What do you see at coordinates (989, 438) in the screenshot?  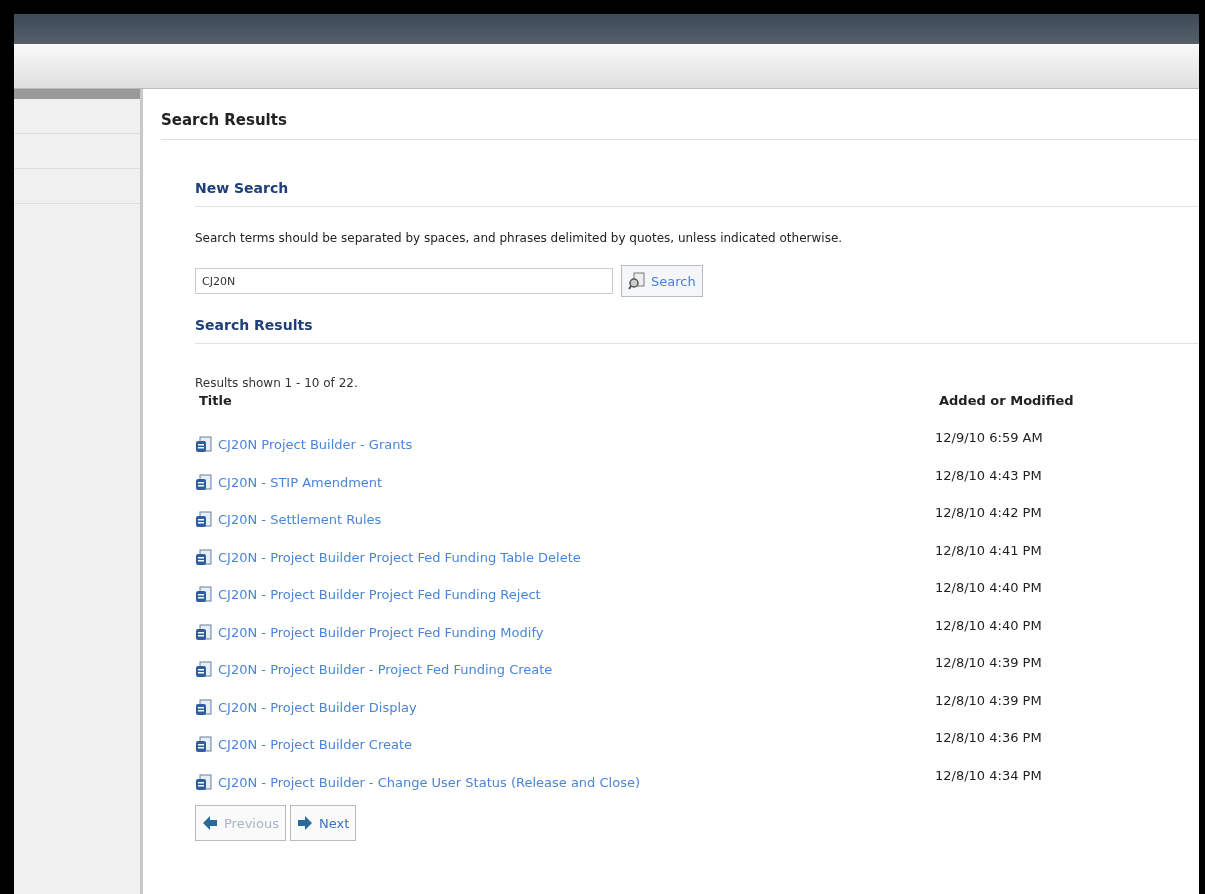 I see `date-cell-text: 12/9/10 6:59 AM` at bounding box center [989, 438].